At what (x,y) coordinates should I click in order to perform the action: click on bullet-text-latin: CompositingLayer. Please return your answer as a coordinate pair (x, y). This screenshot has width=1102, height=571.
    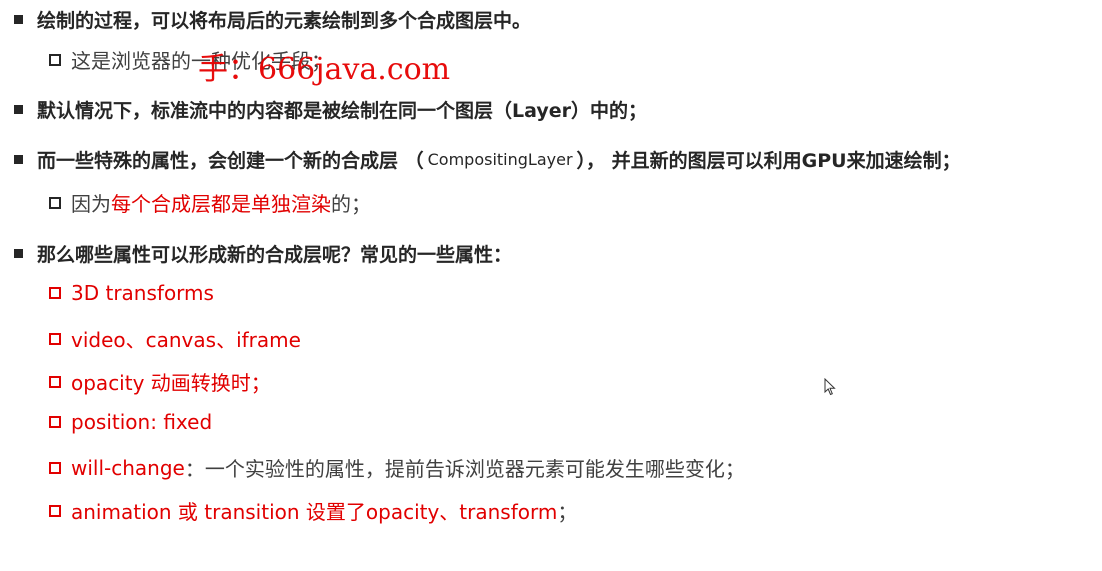
    Looking at the image, I should click on (500, 159).